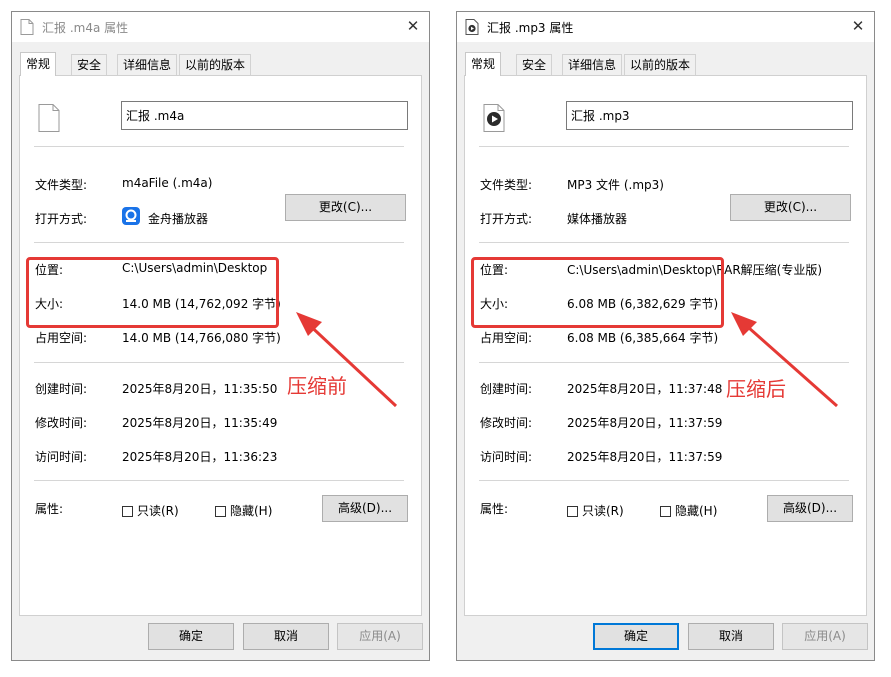 The width and height of the screenshot is (891, 677). What do you see at coordinates (695, 270) in the screenshot?
I see `location-value: C:\Users\admin\Desktop\RAR解压缩(专业版)` at bounding box center [695, 270].